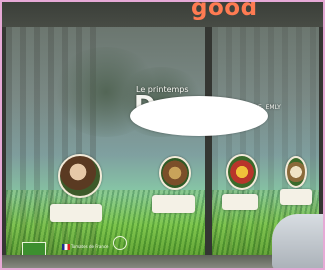 The width and height of the screenshot is (325, 270). I want to click on portrait-caption-card, so click(76, 213).